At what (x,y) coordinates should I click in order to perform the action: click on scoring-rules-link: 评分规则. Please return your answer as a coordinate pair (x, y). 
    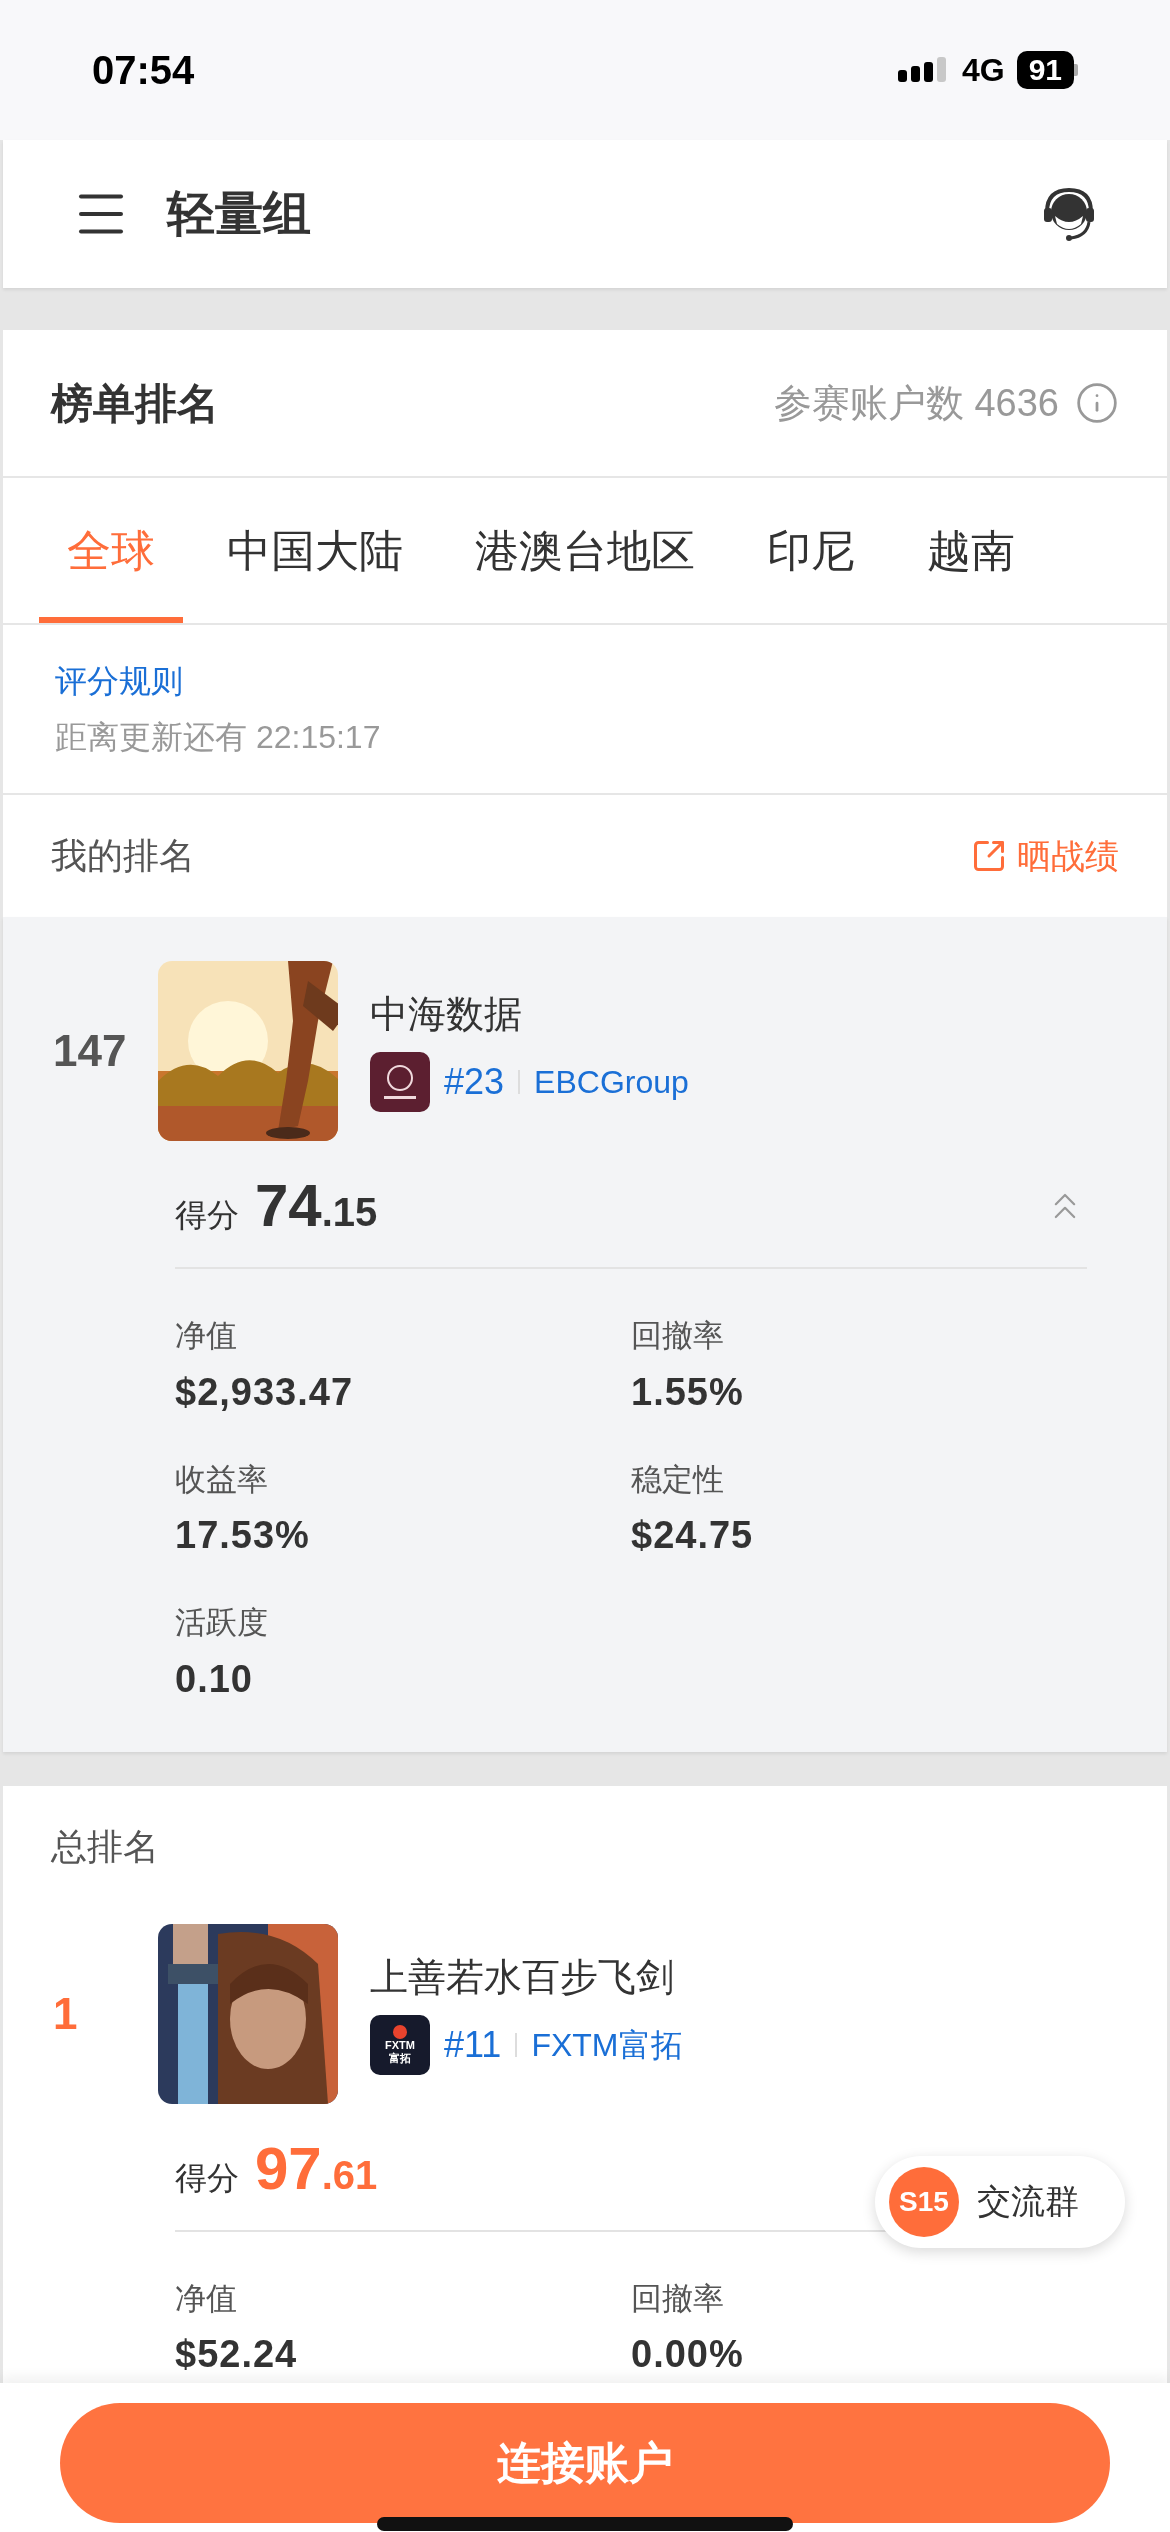
    Looking at the image, I should click on (119, 681).